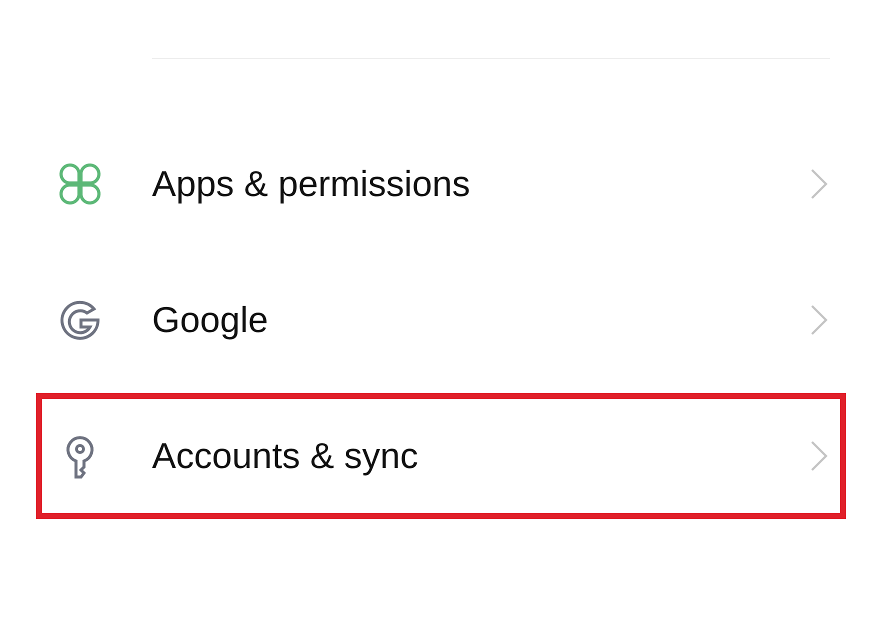 This screenshot has width=880, height=620. I want to click on setting-label: Accounts & sync, so click(286, 456).